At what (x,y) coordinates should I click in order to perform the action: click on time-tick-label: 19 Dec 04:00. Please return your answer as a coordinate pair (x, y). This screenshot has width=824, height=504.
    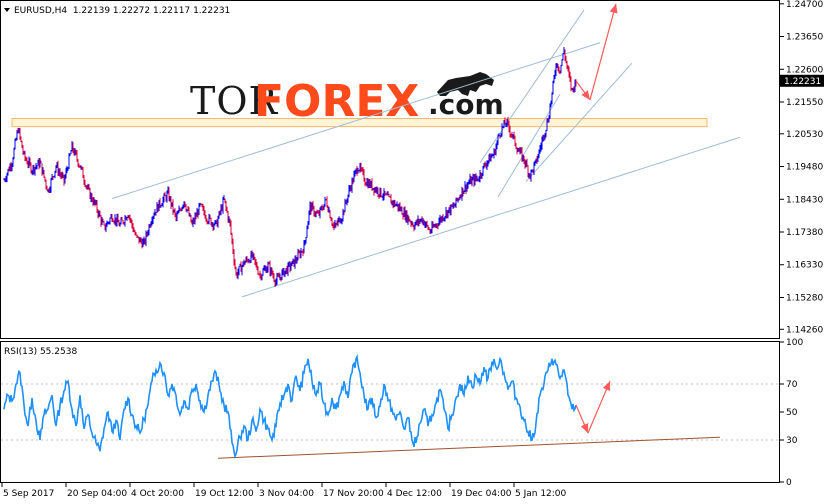
    Looking at the image, I should click on (481, 494).